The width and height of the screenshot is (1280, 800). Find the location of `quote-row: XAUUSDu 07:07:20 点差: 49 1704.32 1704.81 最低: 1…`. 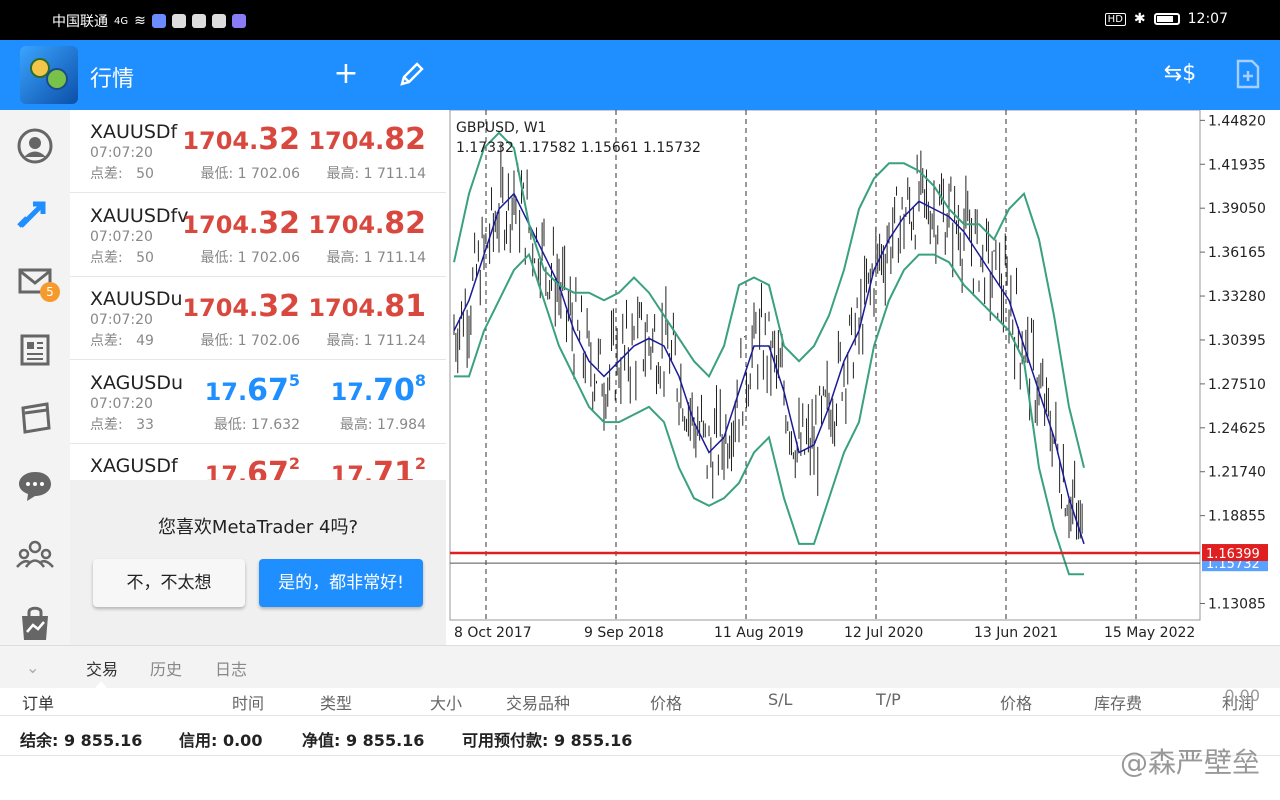

quote-row: XAUUSDu 07:07:20 点差: 49 1704.32 1704.81 最低: 1… is located at coordinates (258, 318).